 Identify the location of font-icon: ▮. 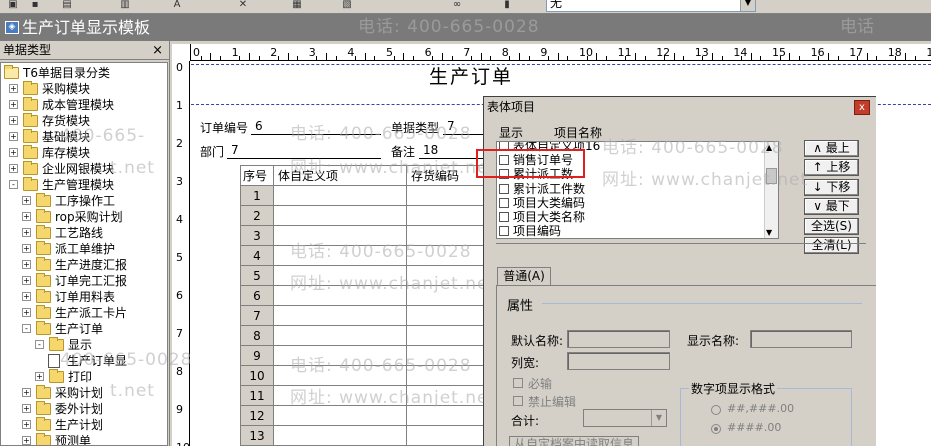
(507, 5).